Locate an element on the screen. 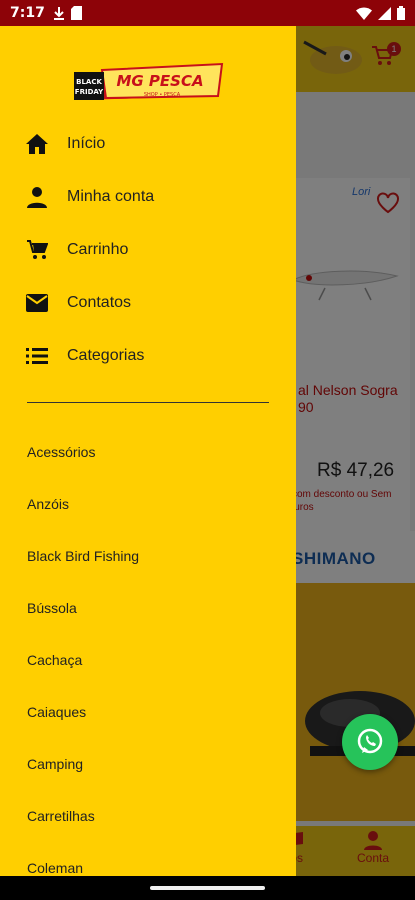 This screenshot has width=415, height=900. list-icon is located at coordinates (37, 356).